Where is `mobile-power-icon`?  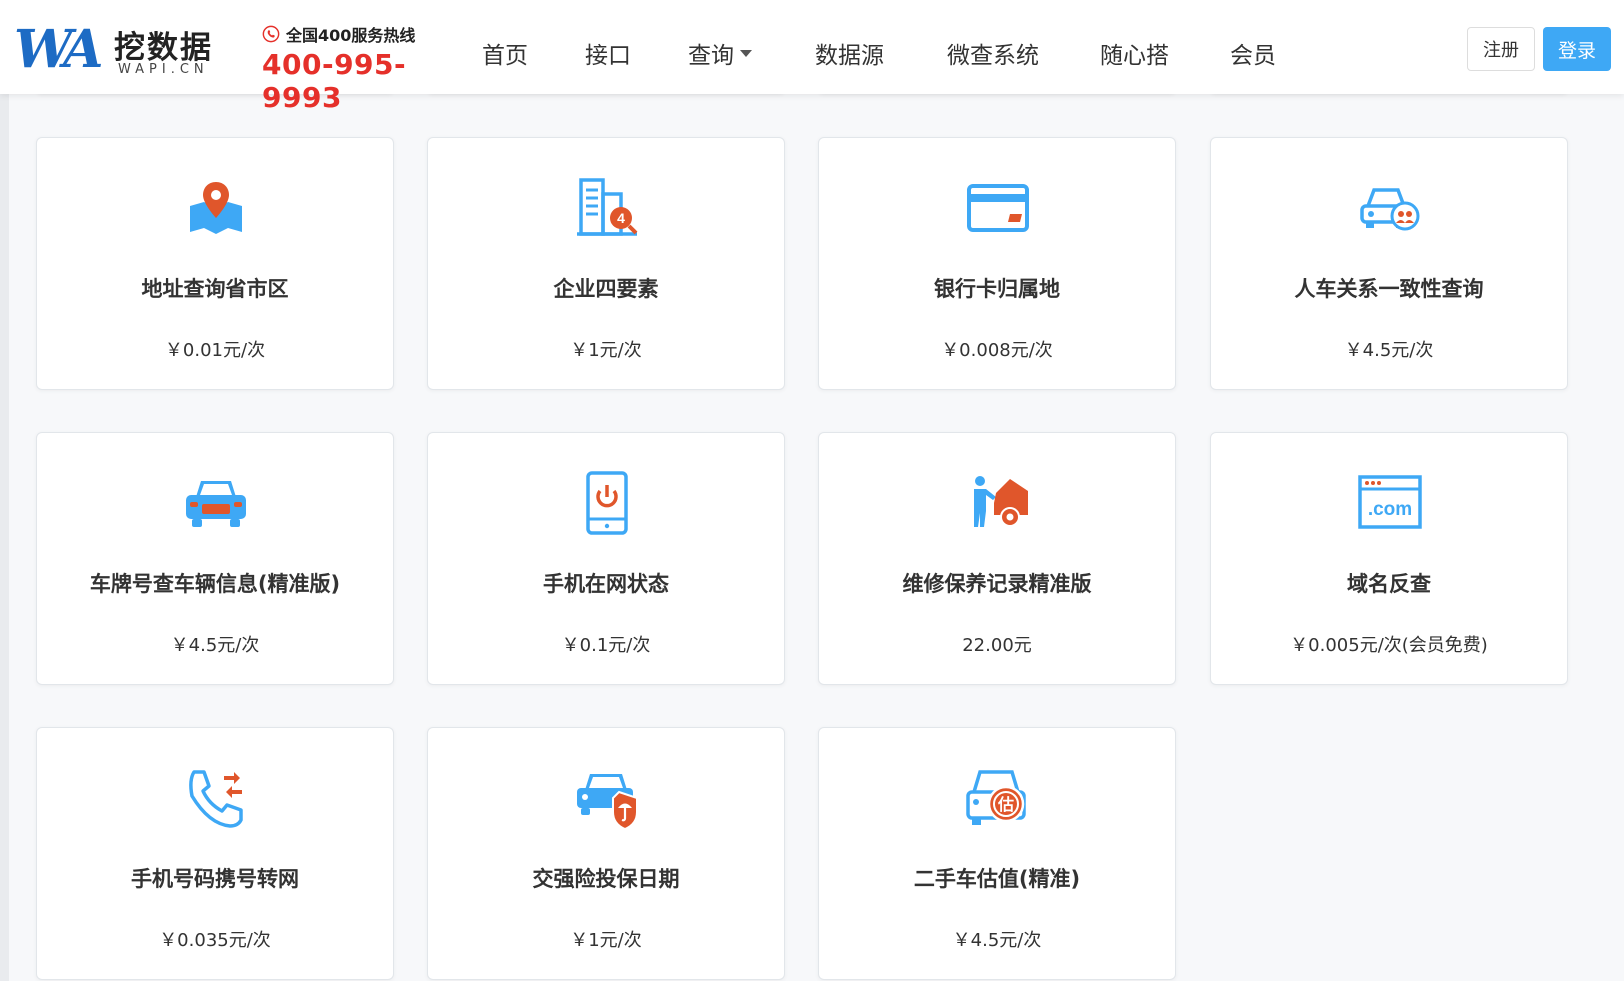 mobile-power-icon is located at coordinates (607, 503).